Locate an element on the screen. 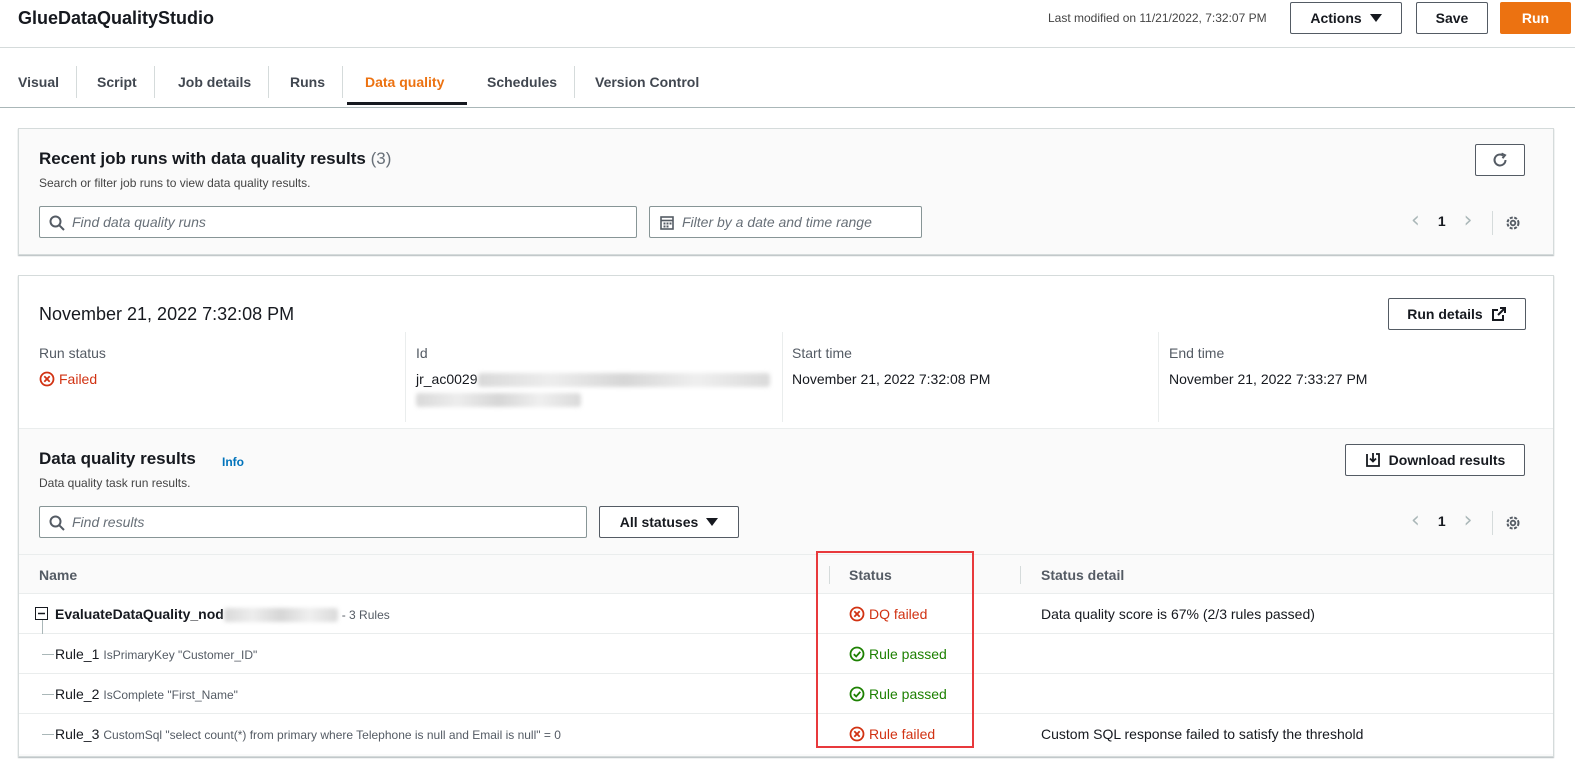 This screenshot has height=768, width=1575. rule-name: Rule_1 is located at coordinates (77, 654).